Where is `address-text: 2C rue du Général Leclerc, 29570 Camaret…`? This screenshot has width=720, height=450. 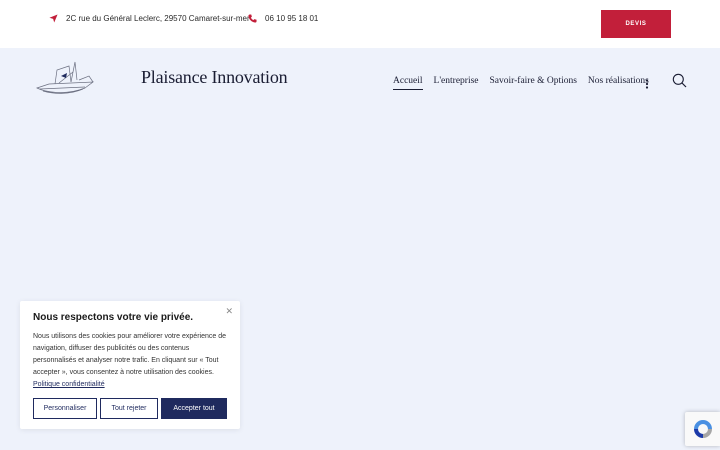
address-text: 2C rue du Général Leclerc, 29570 Camaret… is located at coordinates (158, 18).